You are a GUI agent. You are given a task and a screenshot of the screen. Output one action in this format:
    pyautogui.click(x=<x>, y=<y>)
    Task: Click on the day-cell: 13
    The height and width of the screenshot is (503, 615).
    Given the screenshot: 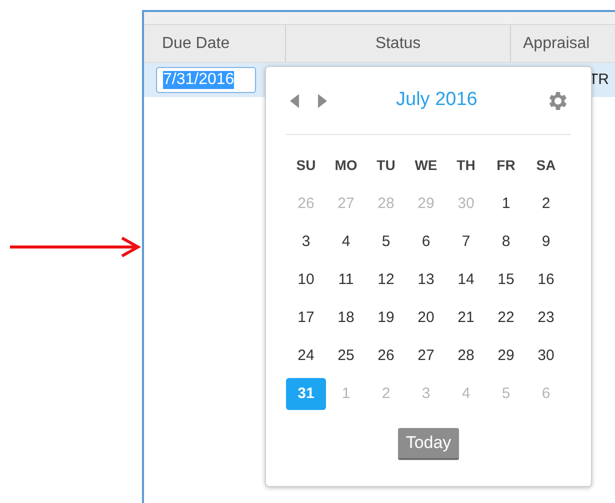 What is the action you would take?
    pyautogui.click(x=426, y=280)
    